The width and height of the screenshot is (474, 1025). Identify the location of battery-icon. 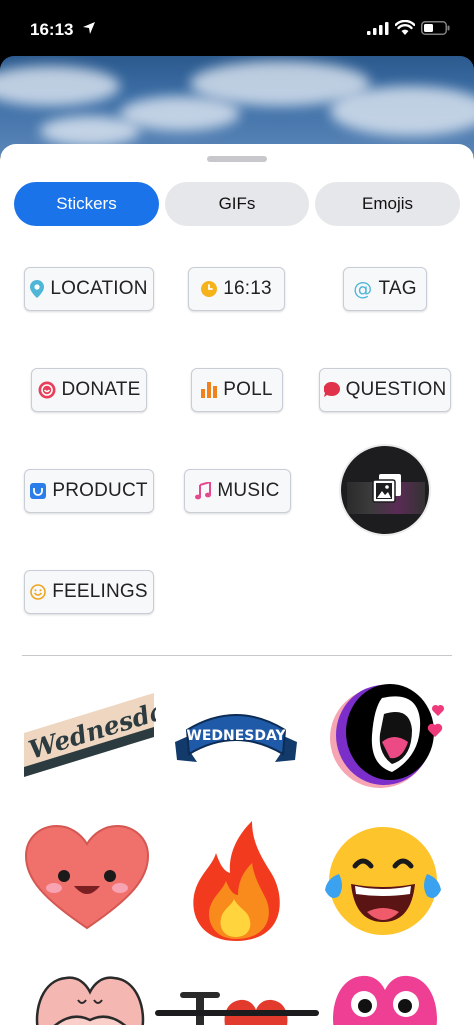
(435, 28).